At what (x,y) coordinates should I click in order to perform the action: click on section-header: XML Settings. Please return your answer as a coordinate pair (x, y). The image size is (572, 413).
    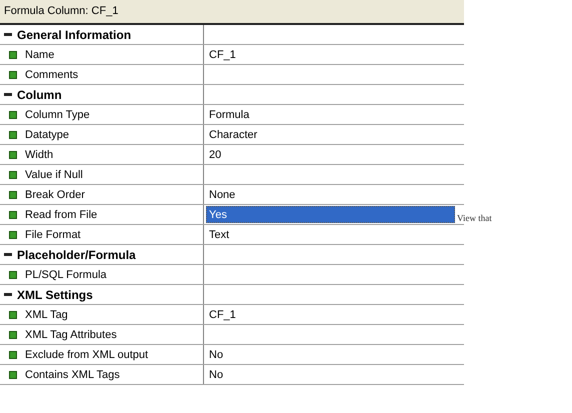
    Looking at the image, I should click on (55, 295).